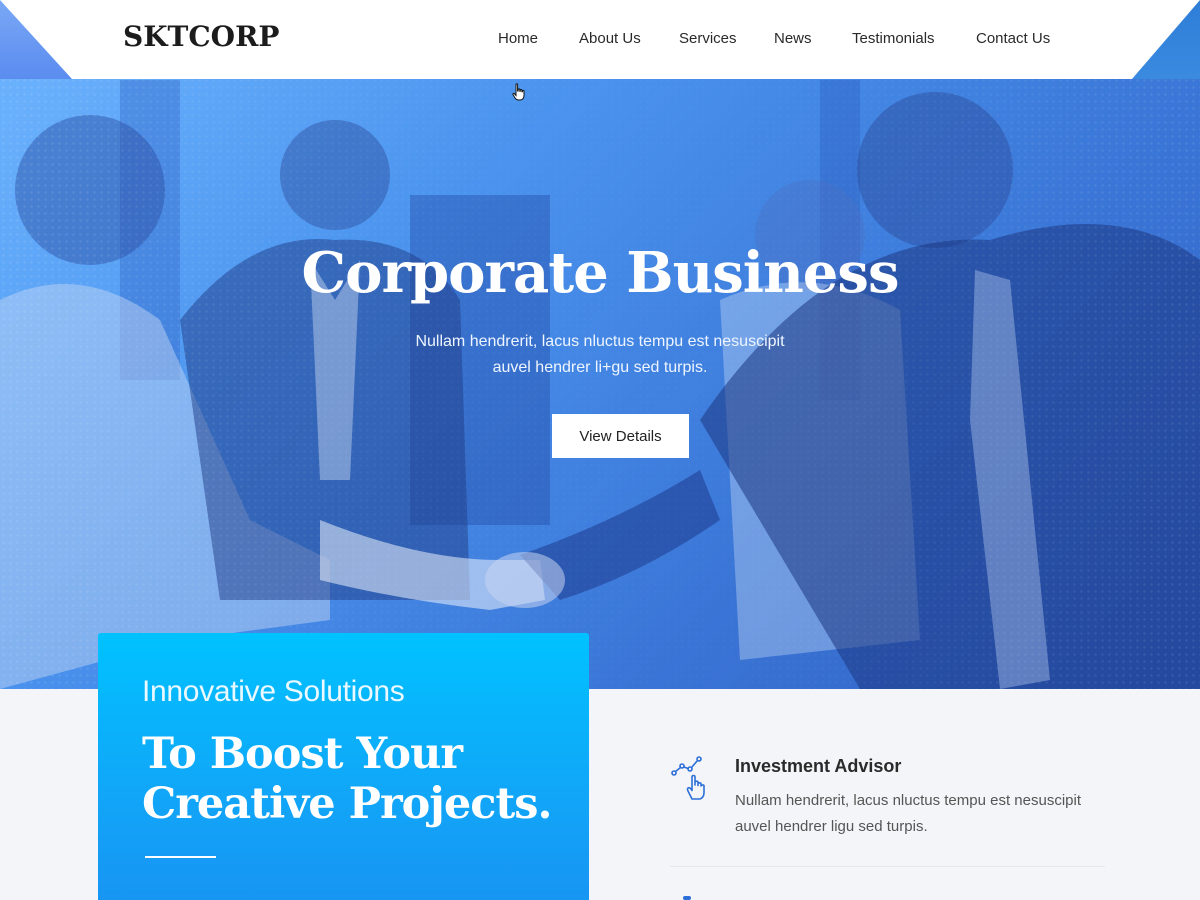  I want to click on promo-title-line-1: To Boost Your, so click(302, 754).